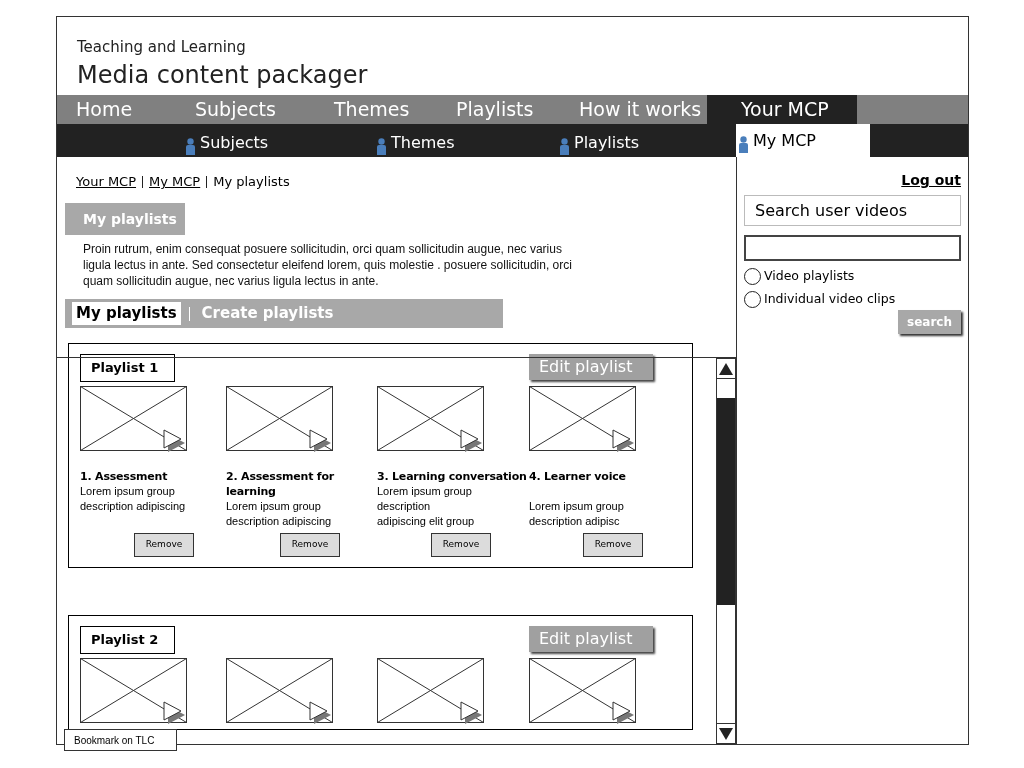  What do you see at coordinates (127, 368) in the screenshot?
I see `playlist-title: Playlist 1` at bounding box center [127, 368].